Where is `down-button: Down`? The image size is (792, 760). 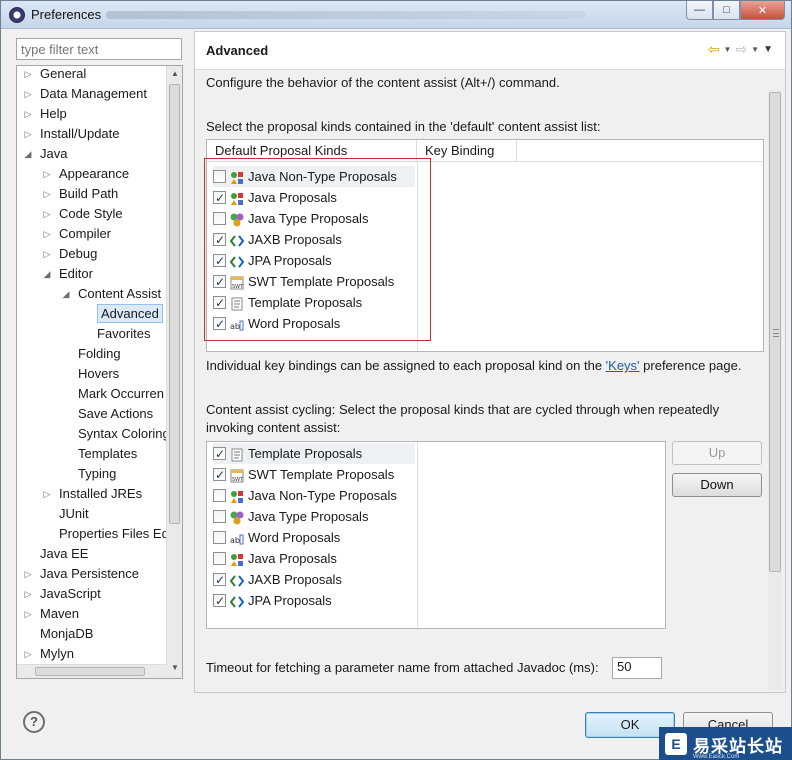 down-button: Down is located at coordinates (717, 485).